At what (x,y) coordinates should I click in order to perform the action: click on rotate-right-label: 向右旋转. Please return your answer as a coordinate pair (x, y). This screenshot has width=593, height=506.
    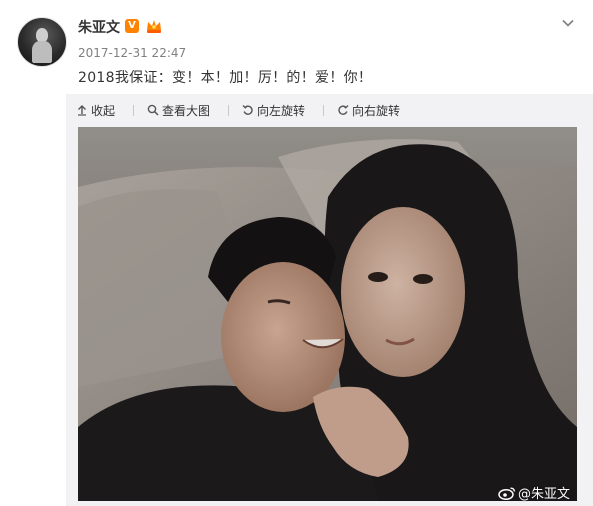
    Looking at the image, I should click on (376, 110).